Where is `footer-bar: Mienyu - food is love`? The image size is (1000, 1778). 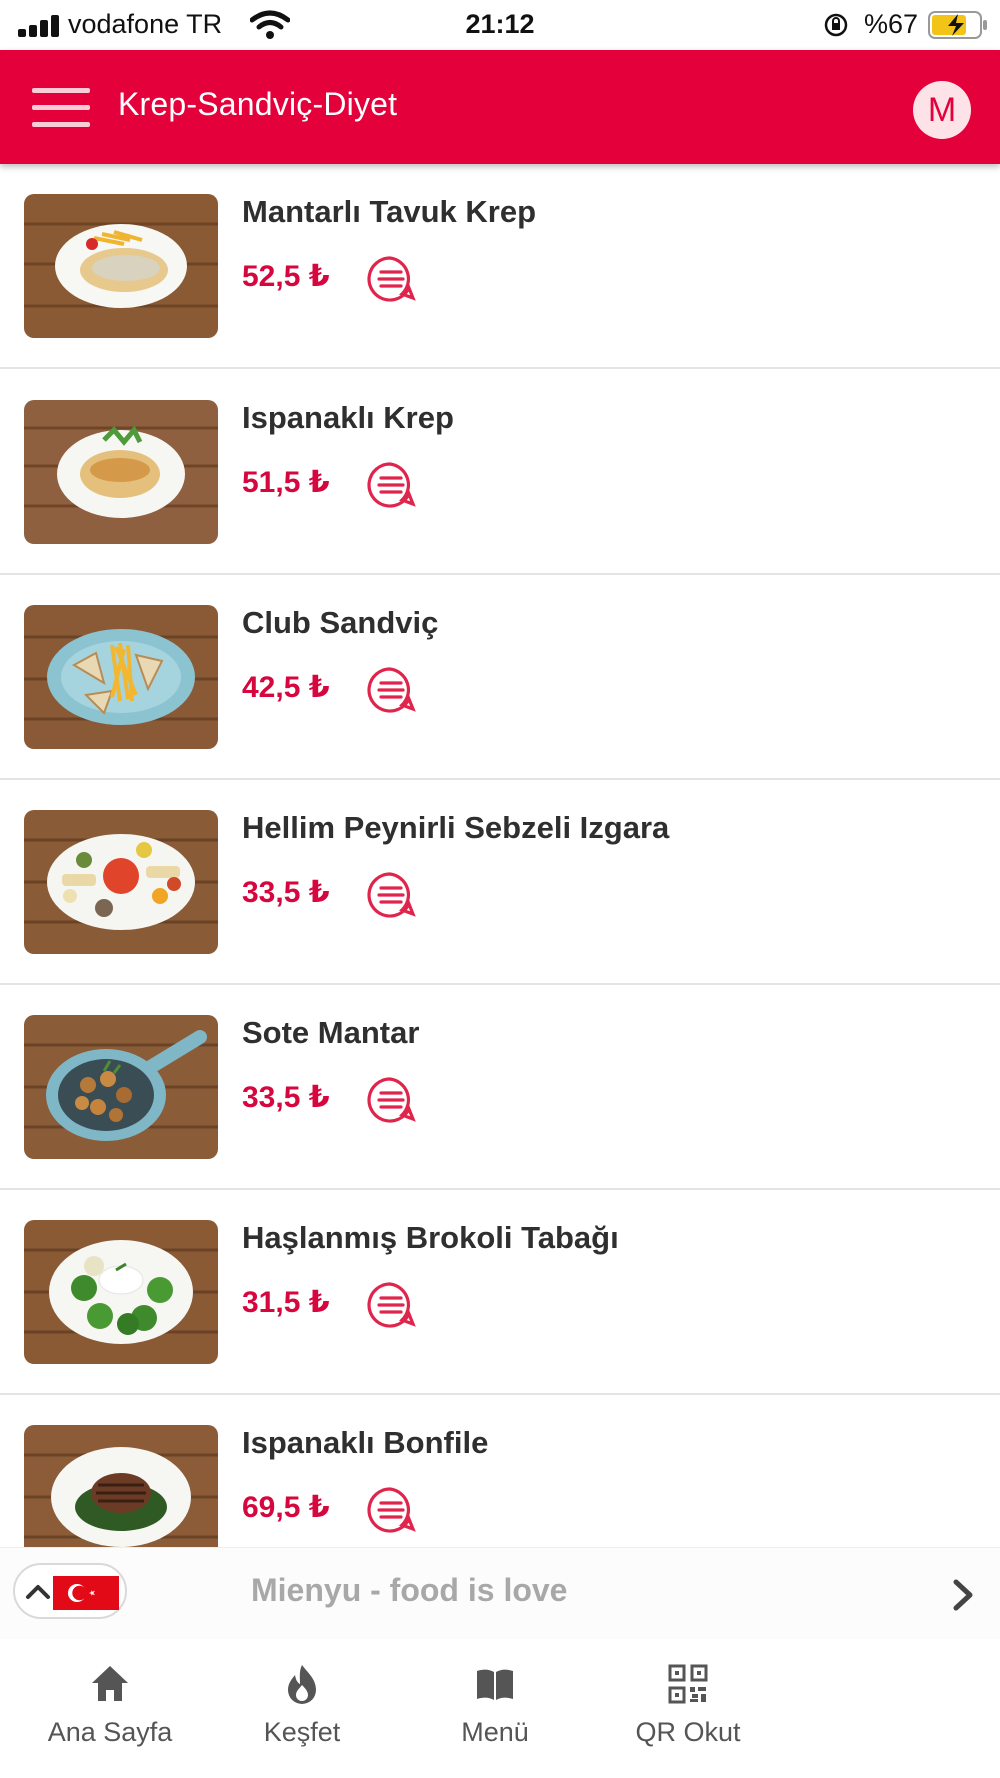
footer-bar: Mienyu - food is love is located at coordinates (500, 1593).